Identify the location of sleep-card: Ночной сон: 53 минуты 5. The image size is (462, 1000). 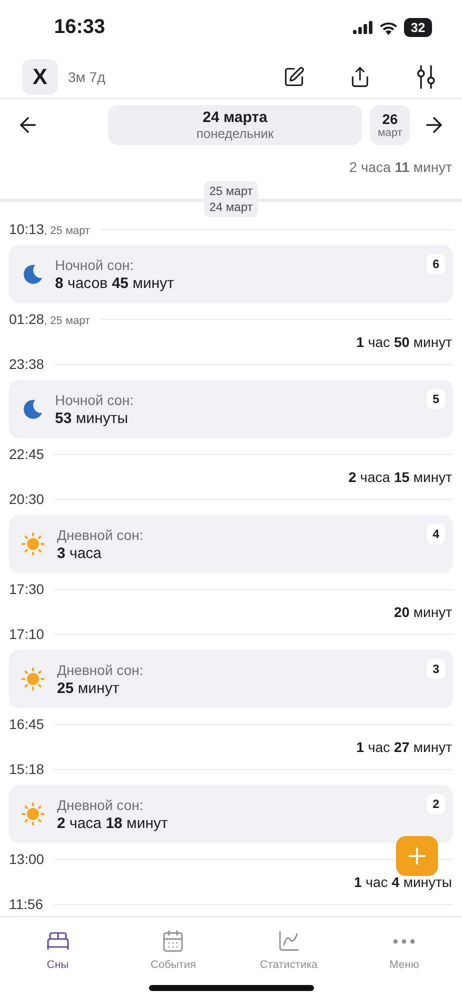
(231, 409).